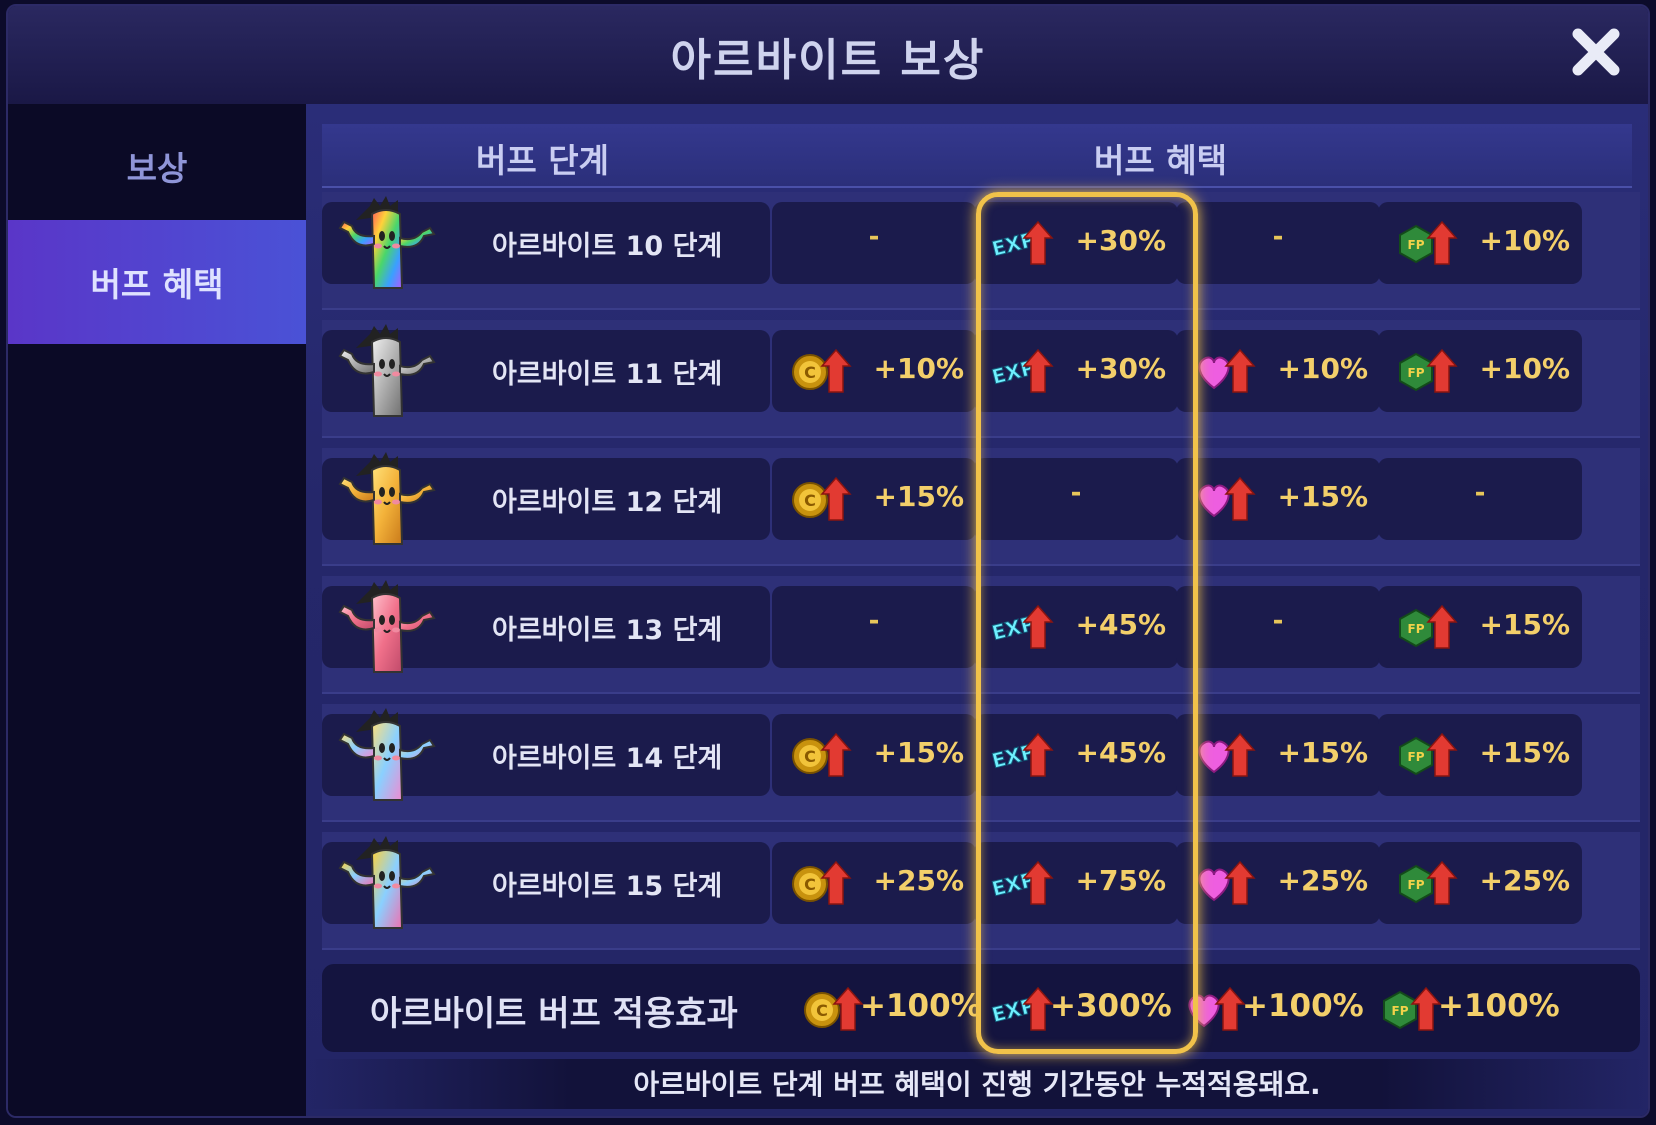  Describe the element at coordinates (977, 156) in the screenshot. I see `table-header: 버프 단계 버프 혜택` at that location.